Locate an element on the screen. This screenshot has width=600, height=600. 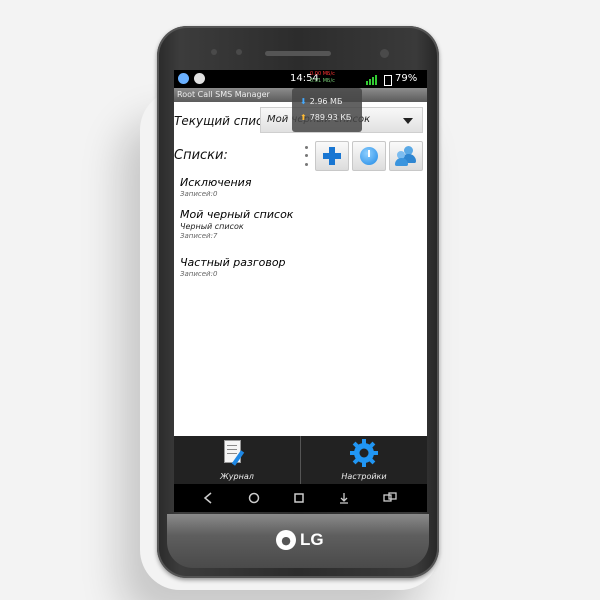
system-nav-bar is located at coordinates (300, 498).